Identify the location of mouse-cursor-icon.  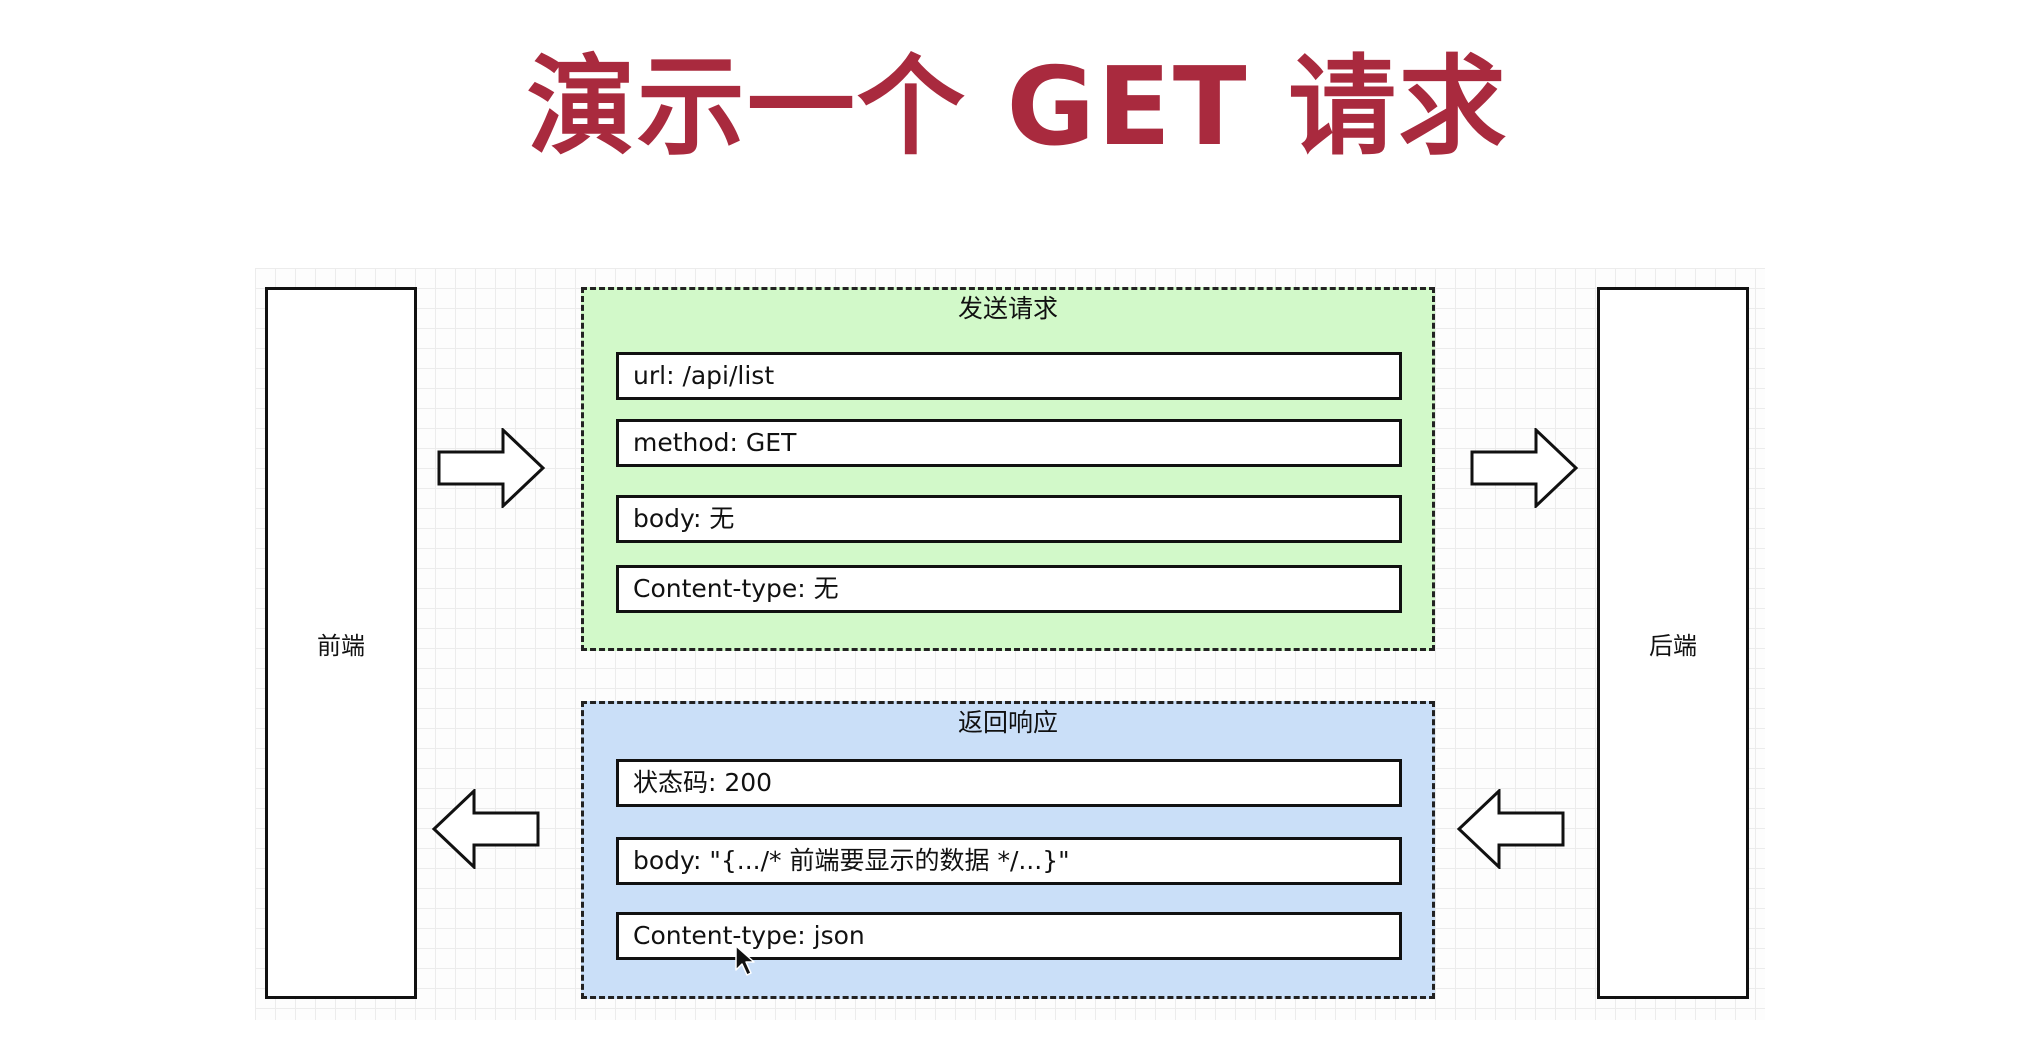
(745, 960).